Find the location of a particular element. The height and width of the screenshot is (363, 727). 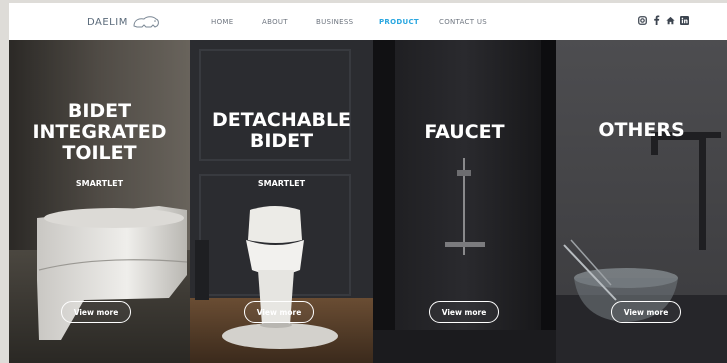

linkedin-icon is located at coordinates (684, 20).